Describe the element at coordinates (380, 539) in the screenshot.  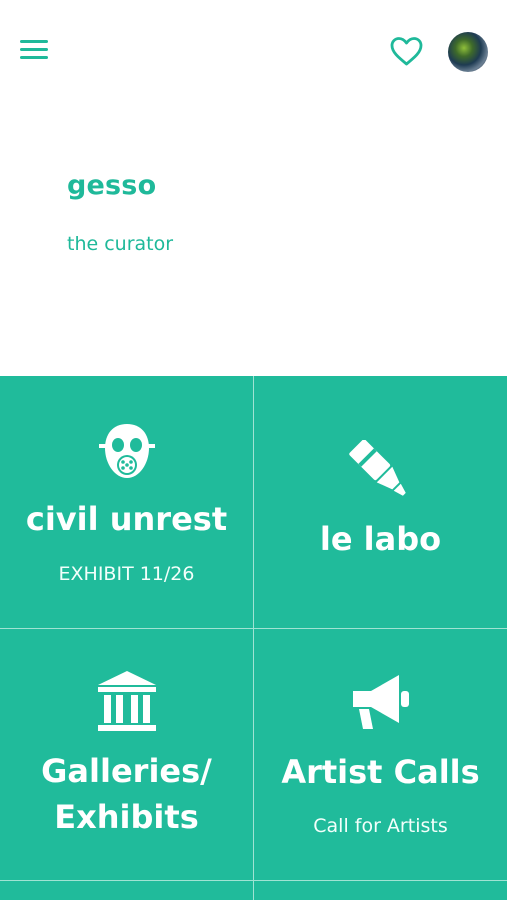
I see `tile-label: le labo` at that location.